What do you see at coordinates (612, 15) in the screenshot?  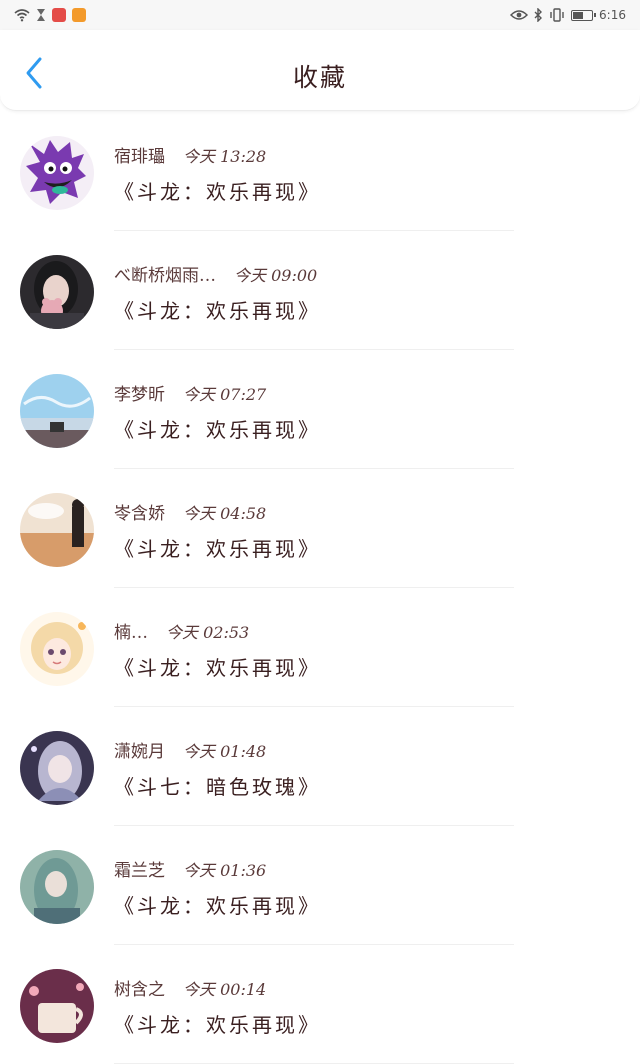 I see `status-time: 6:16` at bounding box center [612, 15].